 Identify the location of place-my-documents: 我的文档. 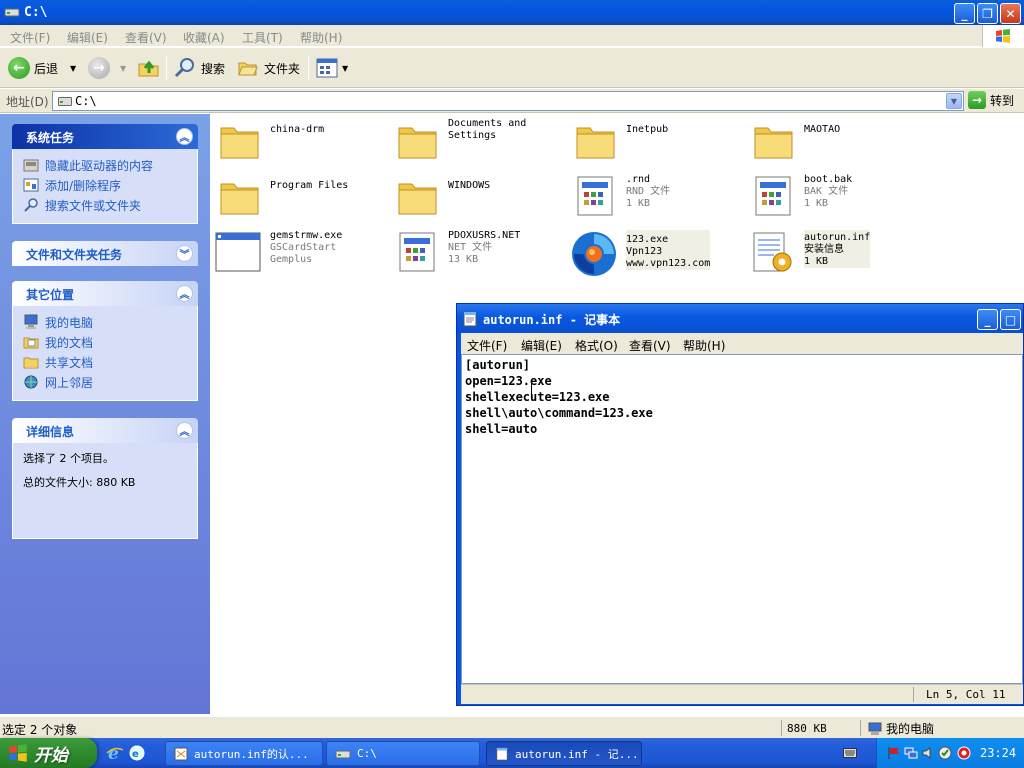
(105, 342).